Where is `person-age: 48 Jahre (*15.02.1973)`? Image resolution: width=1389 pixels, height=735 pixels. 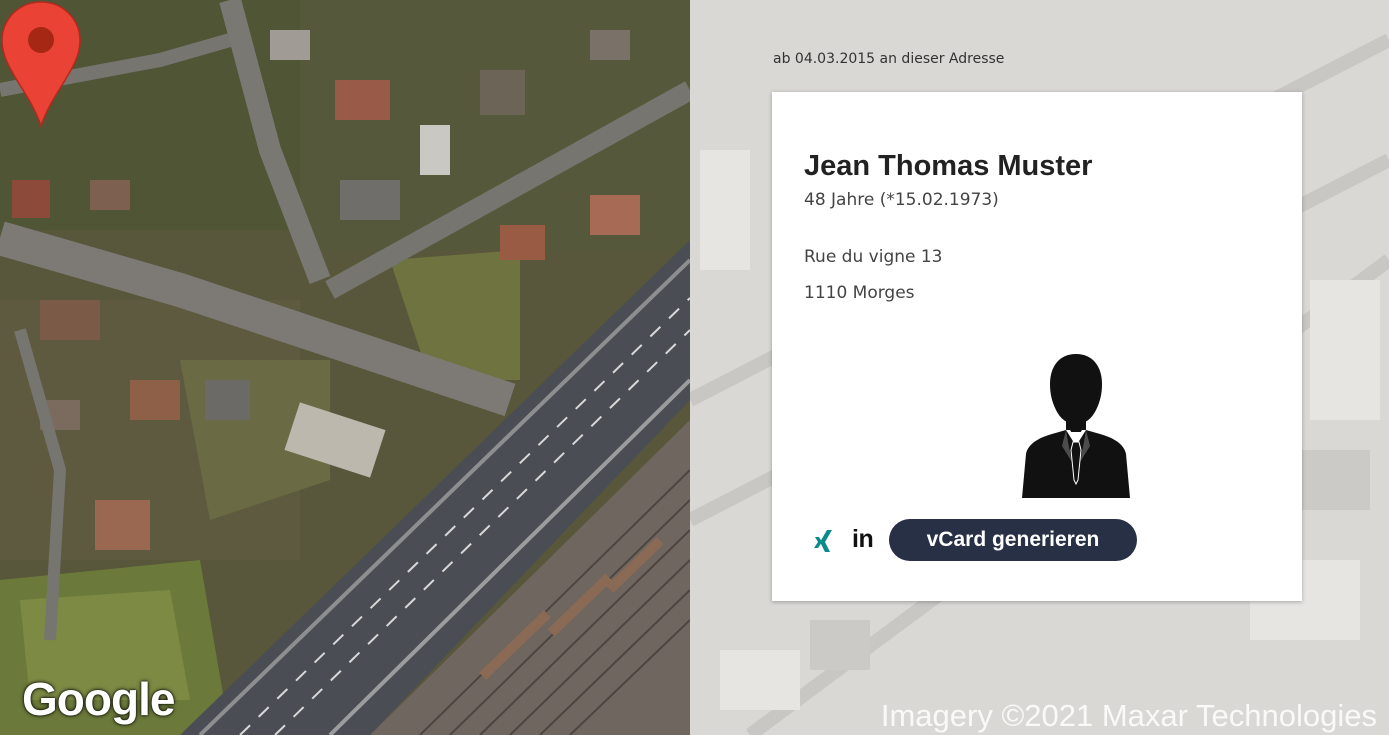
person-age: 48 Jahre (*15.02.1973) is located at coordinates (901, 200).